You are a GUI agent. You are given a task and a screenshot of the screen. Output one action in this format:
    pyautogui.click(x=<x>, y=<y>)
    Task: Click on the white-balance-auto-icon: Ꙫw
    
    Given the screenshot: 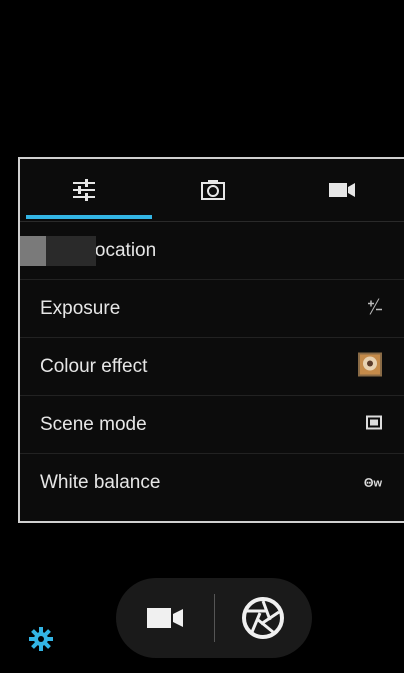 What is the action you would take?
    pyautogui.click(x=373, y=483)
    